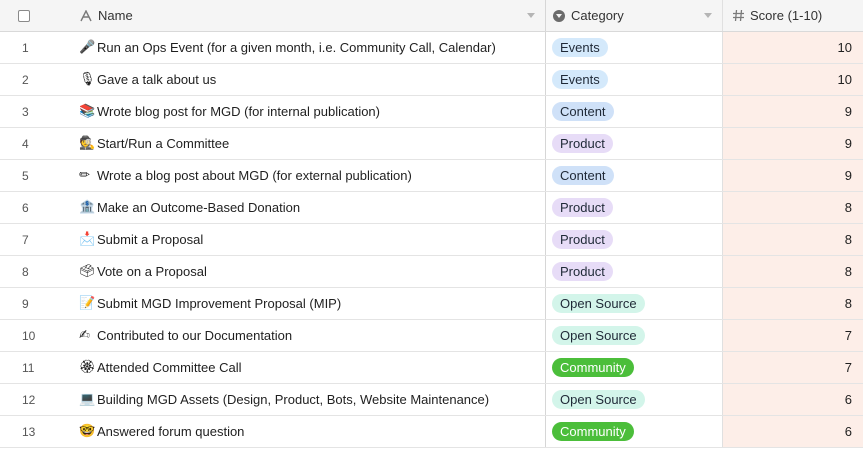  I want to click on row-number-text: 10, so click(29, 335).